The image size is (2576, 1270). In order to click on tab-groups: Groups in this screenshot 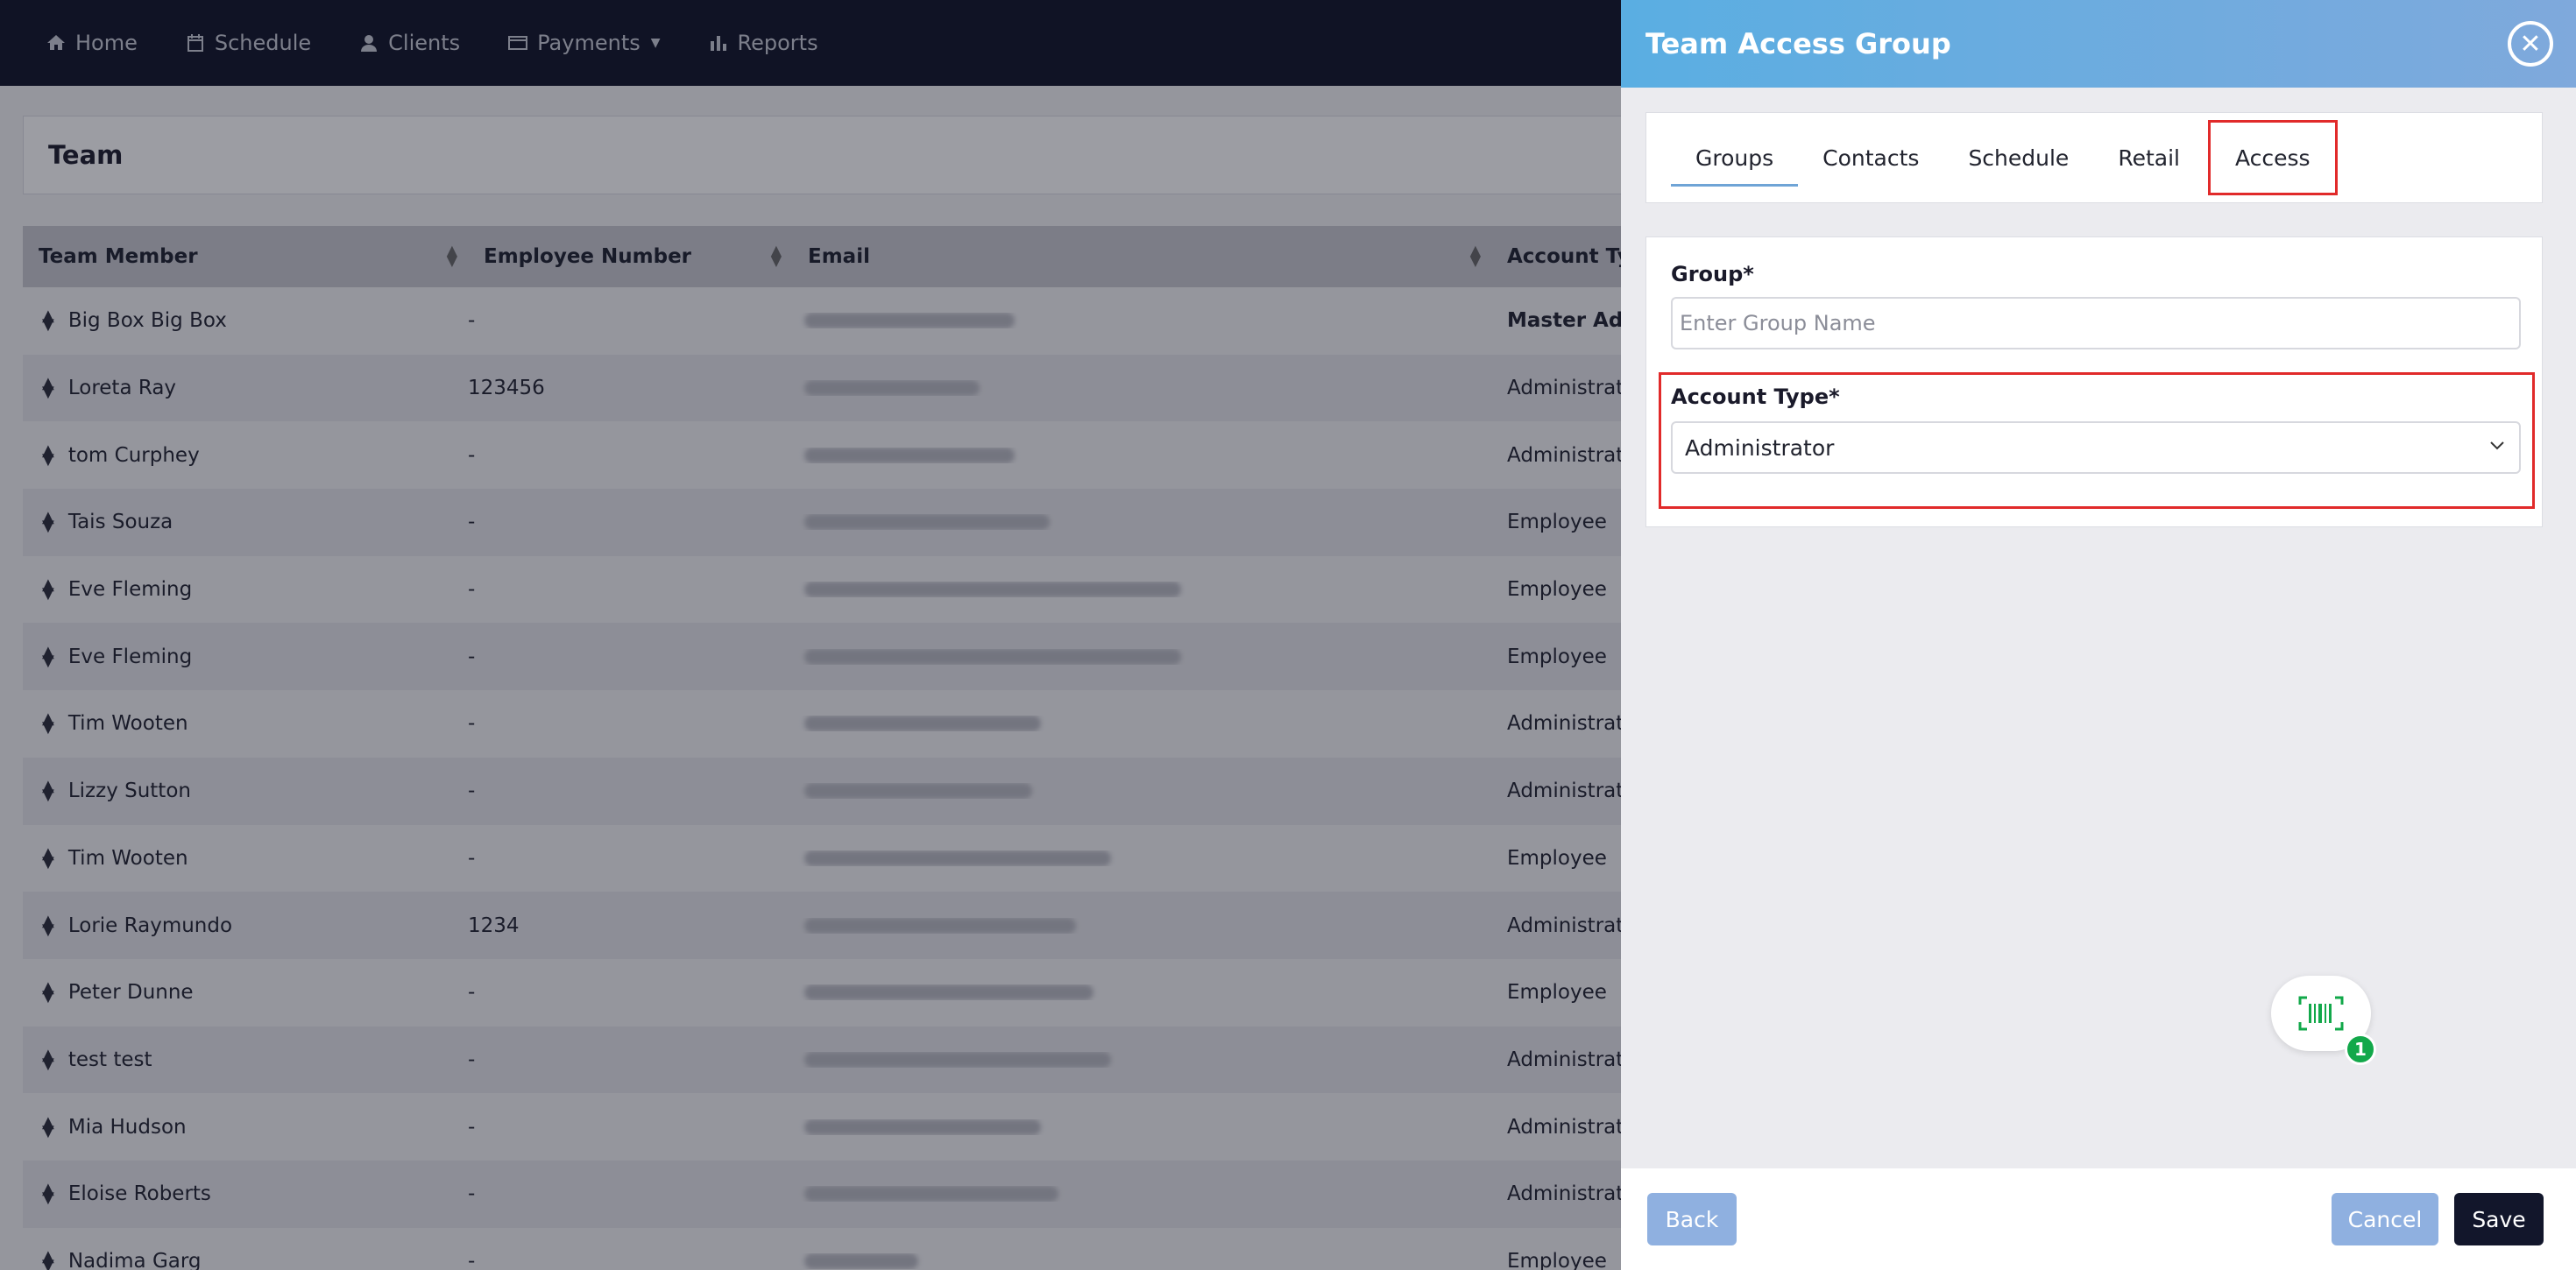, I will do `click(1735, 157)`.